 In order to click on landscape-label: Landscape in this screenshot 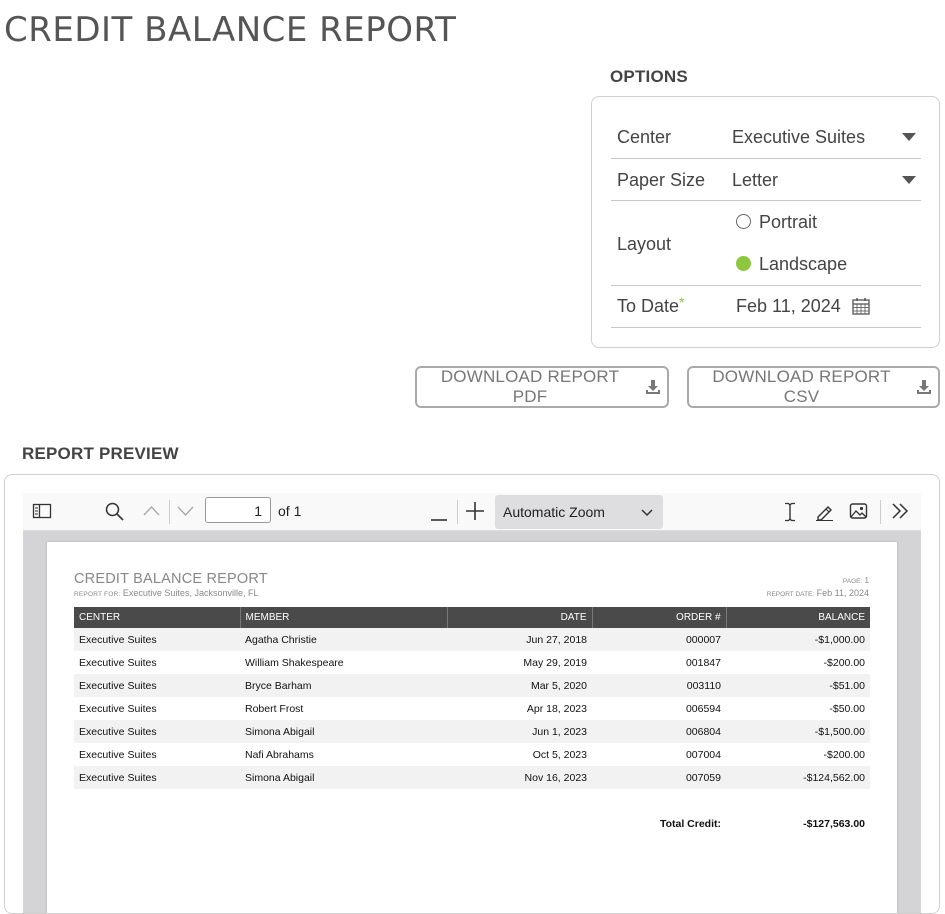, I will do `click(803, 264)`.